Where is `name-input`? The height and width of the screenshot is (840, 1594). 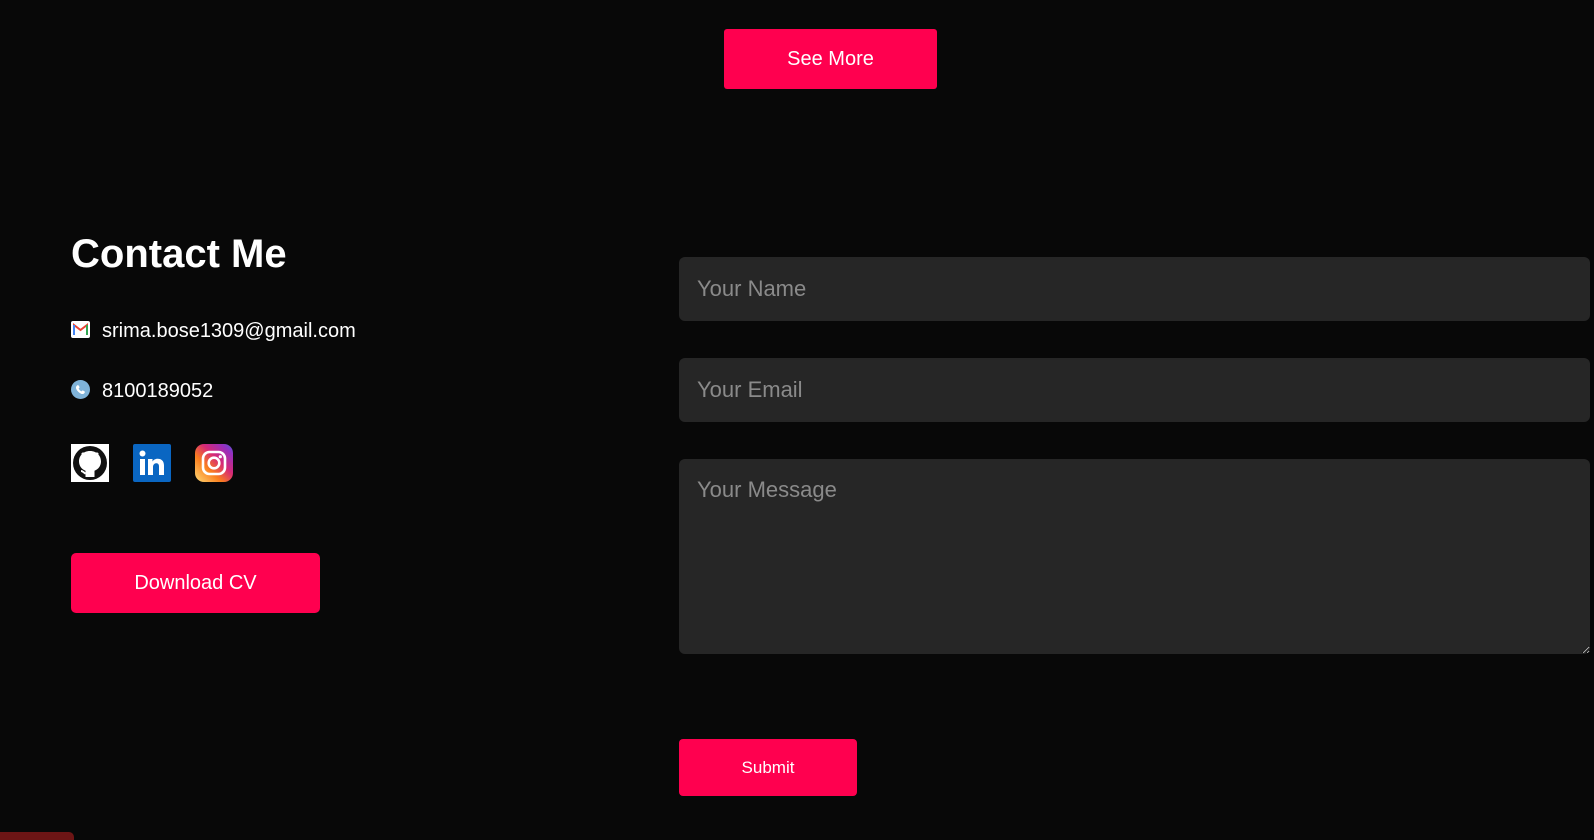
name-input is located at coordinates (1134, 289).